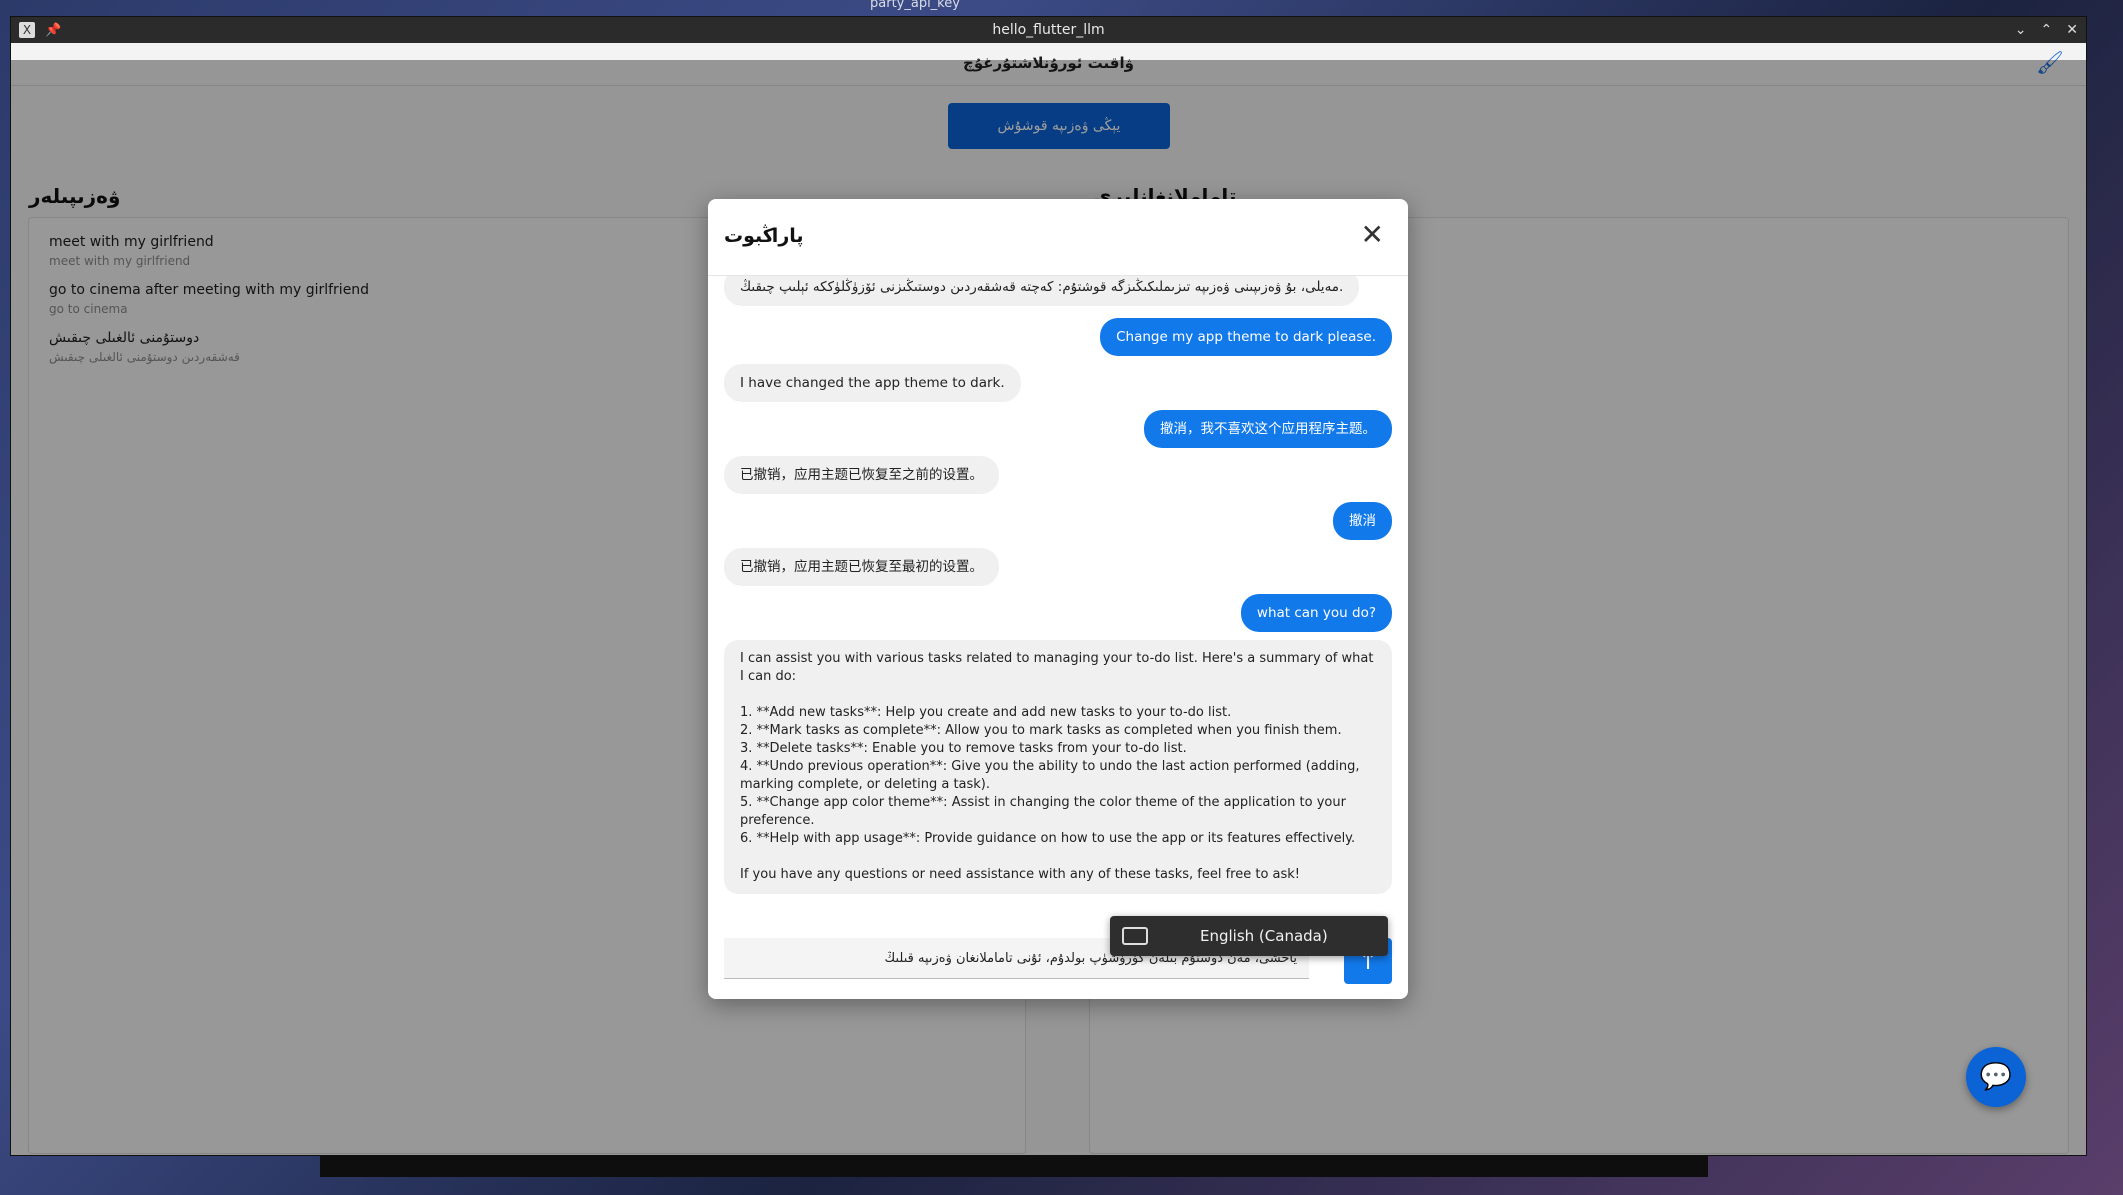  What do you see at coordinates (861, 475) in the screenshot?
I see `bot-message: 已撤销，应用主题已恢复至之前的设置。` at bounding box center [861, 475].